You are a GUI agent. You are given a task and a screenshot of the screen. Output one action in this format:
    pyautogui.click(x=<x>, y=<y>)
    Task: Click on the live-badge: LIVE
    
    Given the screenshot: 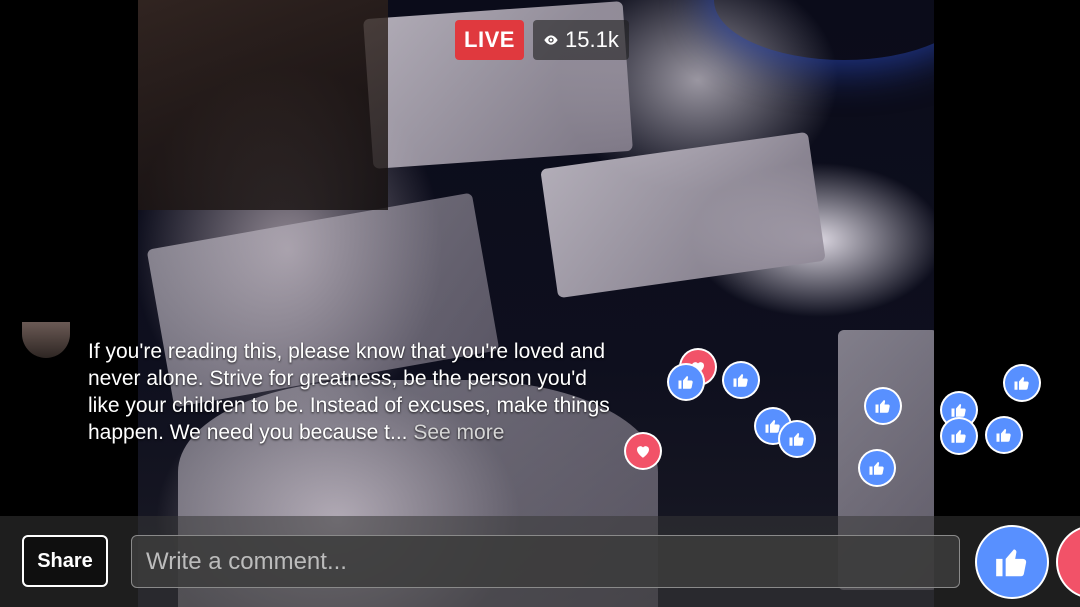 What is the action you would take?
    pyautogui.click(x=489, y=40)
    